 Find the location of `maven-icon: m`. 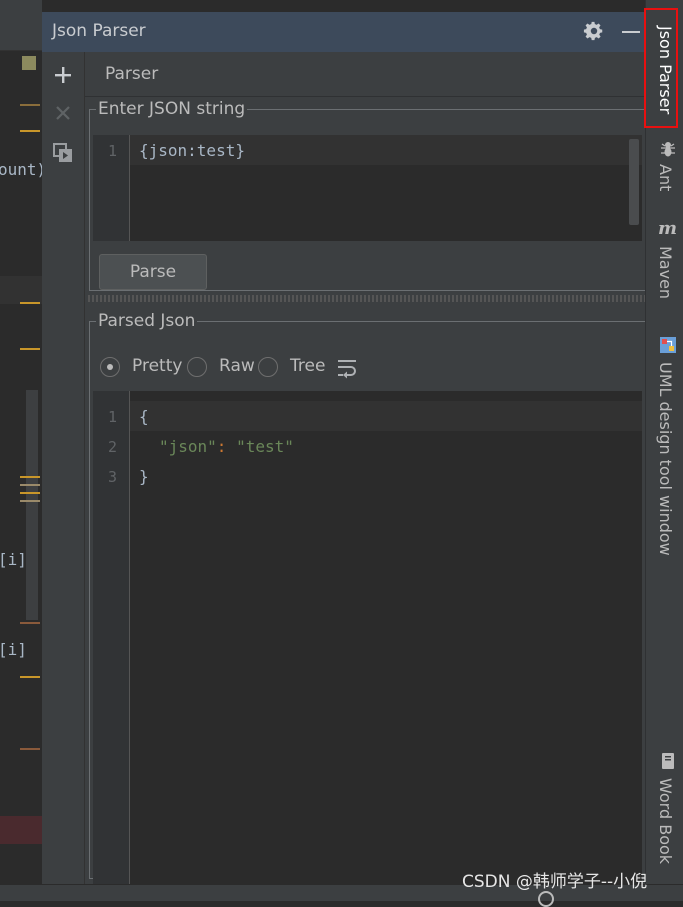

maven-icon: m is located at coordinates (668, 228).